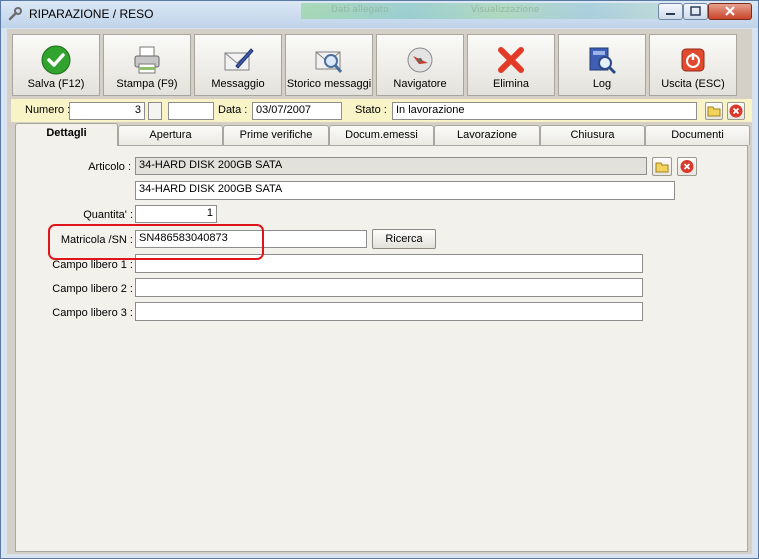  What do you see at coordinates (156, 242) in the screenshot?
I see `matricola-highlight-annotation` at bounding box center [156, 242].